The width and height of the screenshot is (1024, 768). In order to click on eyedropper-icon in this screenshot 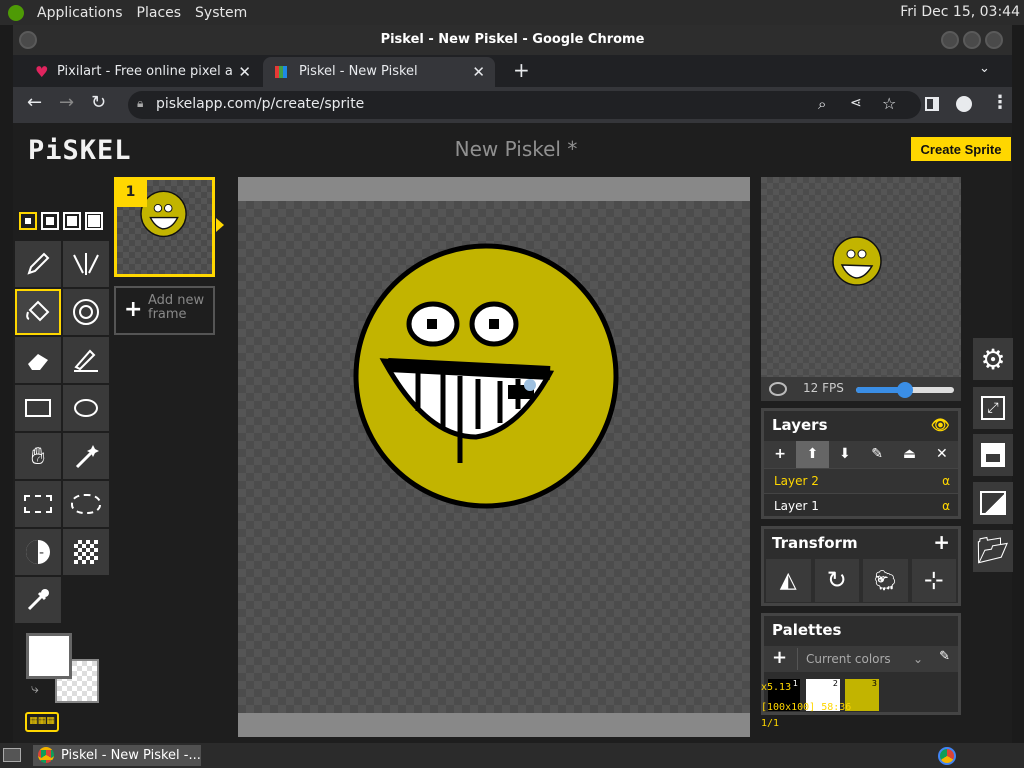, I will do `click(38, 600)`.